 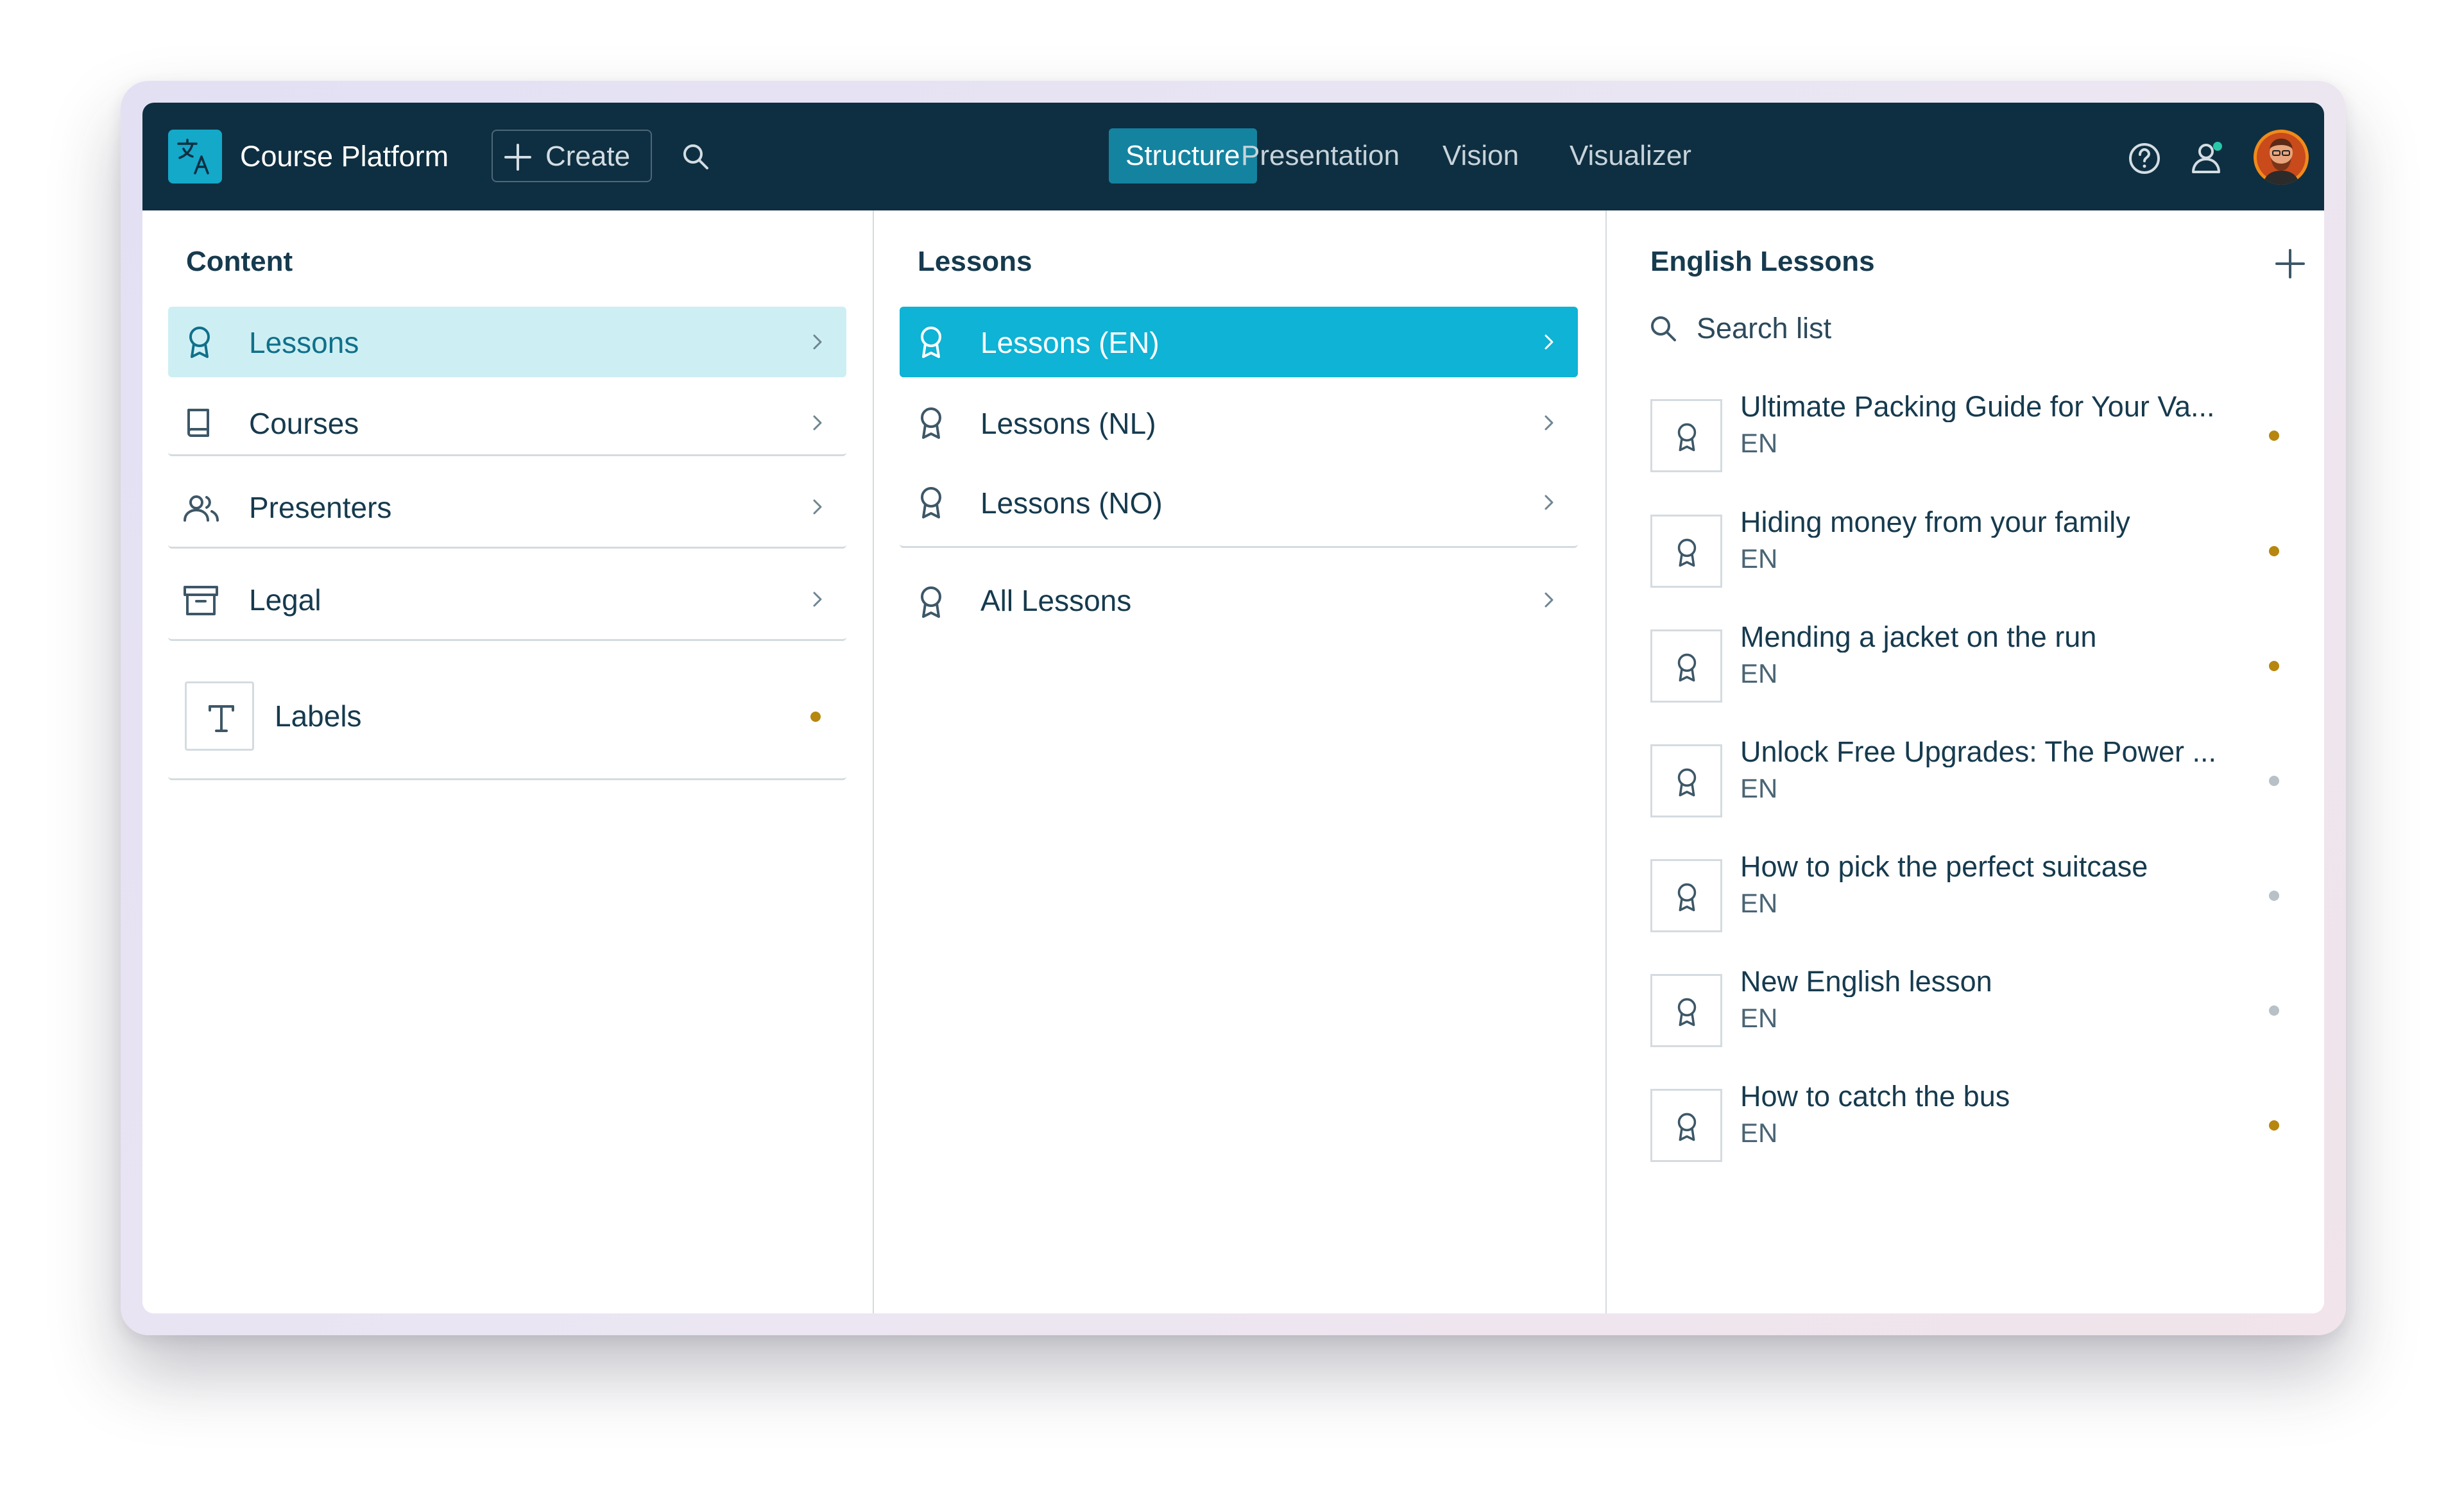 I want to click on text-icon, so click(x=220, y=716).